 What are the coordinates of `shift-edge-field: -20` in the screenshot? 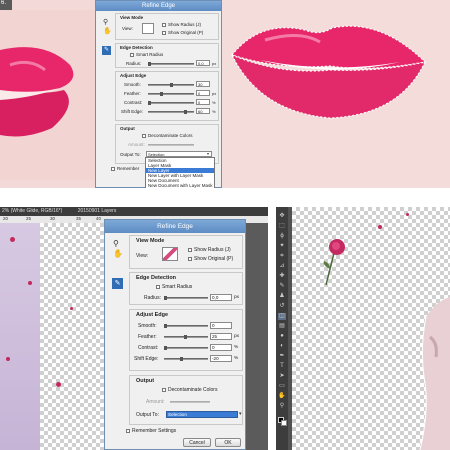 It's located at (221, 358).